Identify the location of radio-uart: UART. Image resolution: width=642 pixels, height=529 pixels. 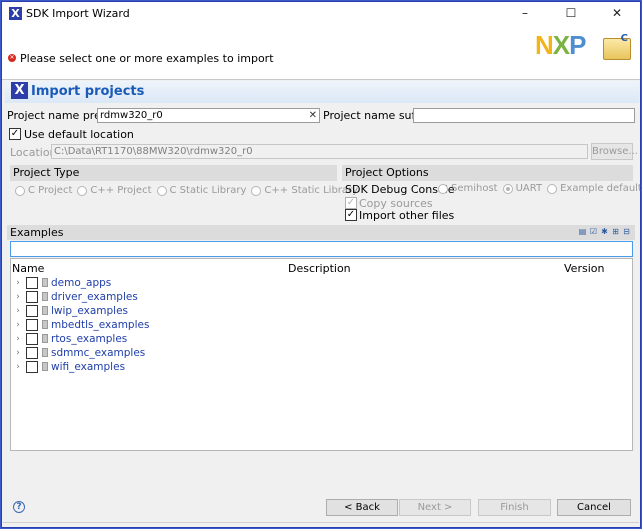
(522, 188).